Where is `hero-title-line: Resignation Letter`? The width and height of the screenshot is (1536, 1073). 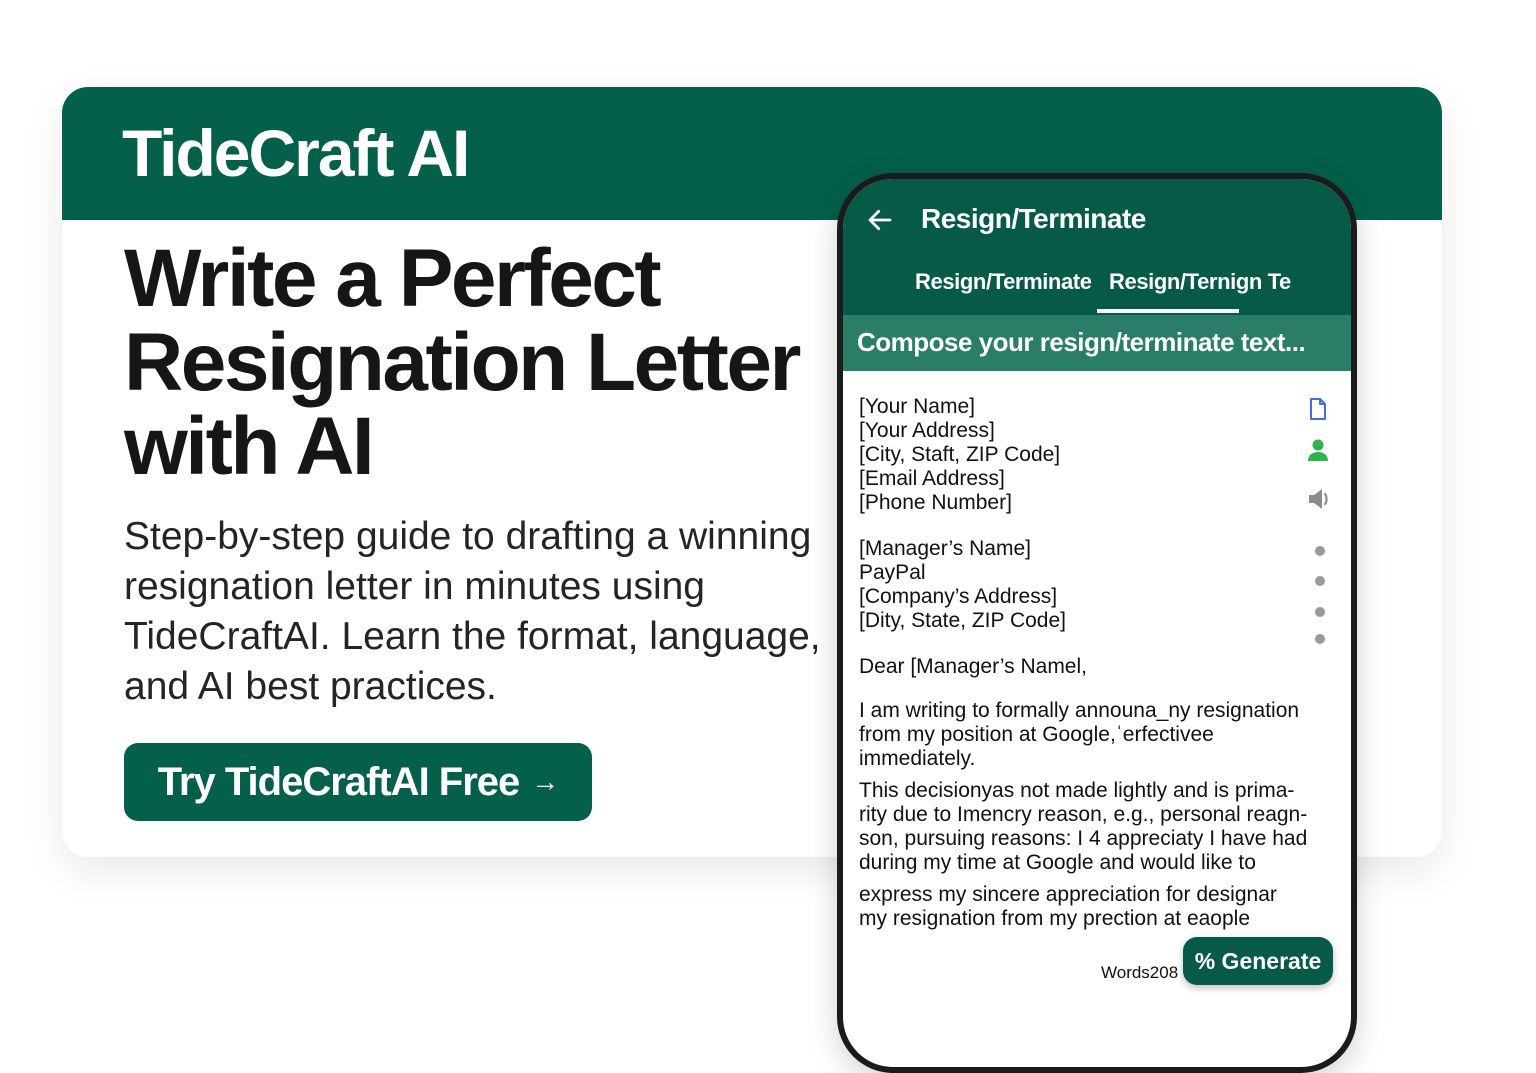 hero-title-line: Resignation Letter is located at coordinates (462, 362).